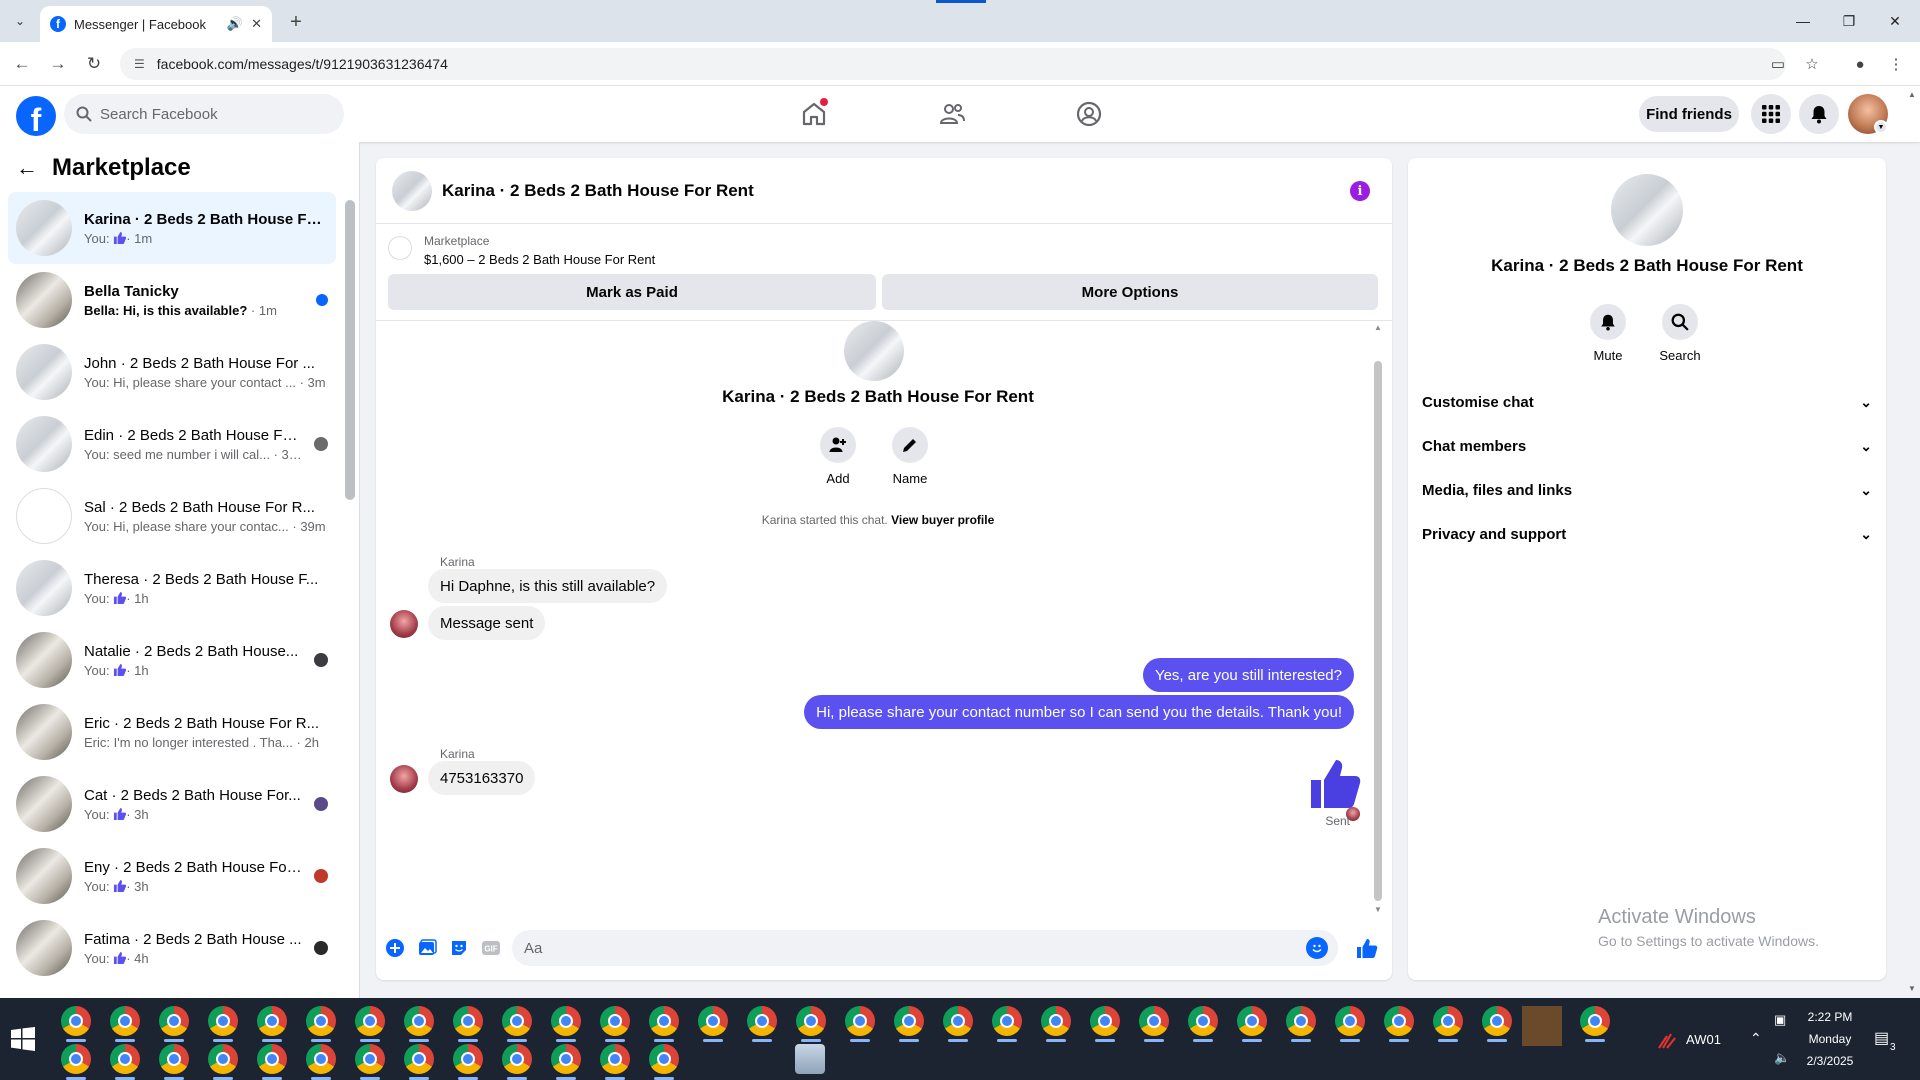  Describe the element at coordinates (1335, 783) in the screenshot. I see `large-thumbs-up-icon` at that location.